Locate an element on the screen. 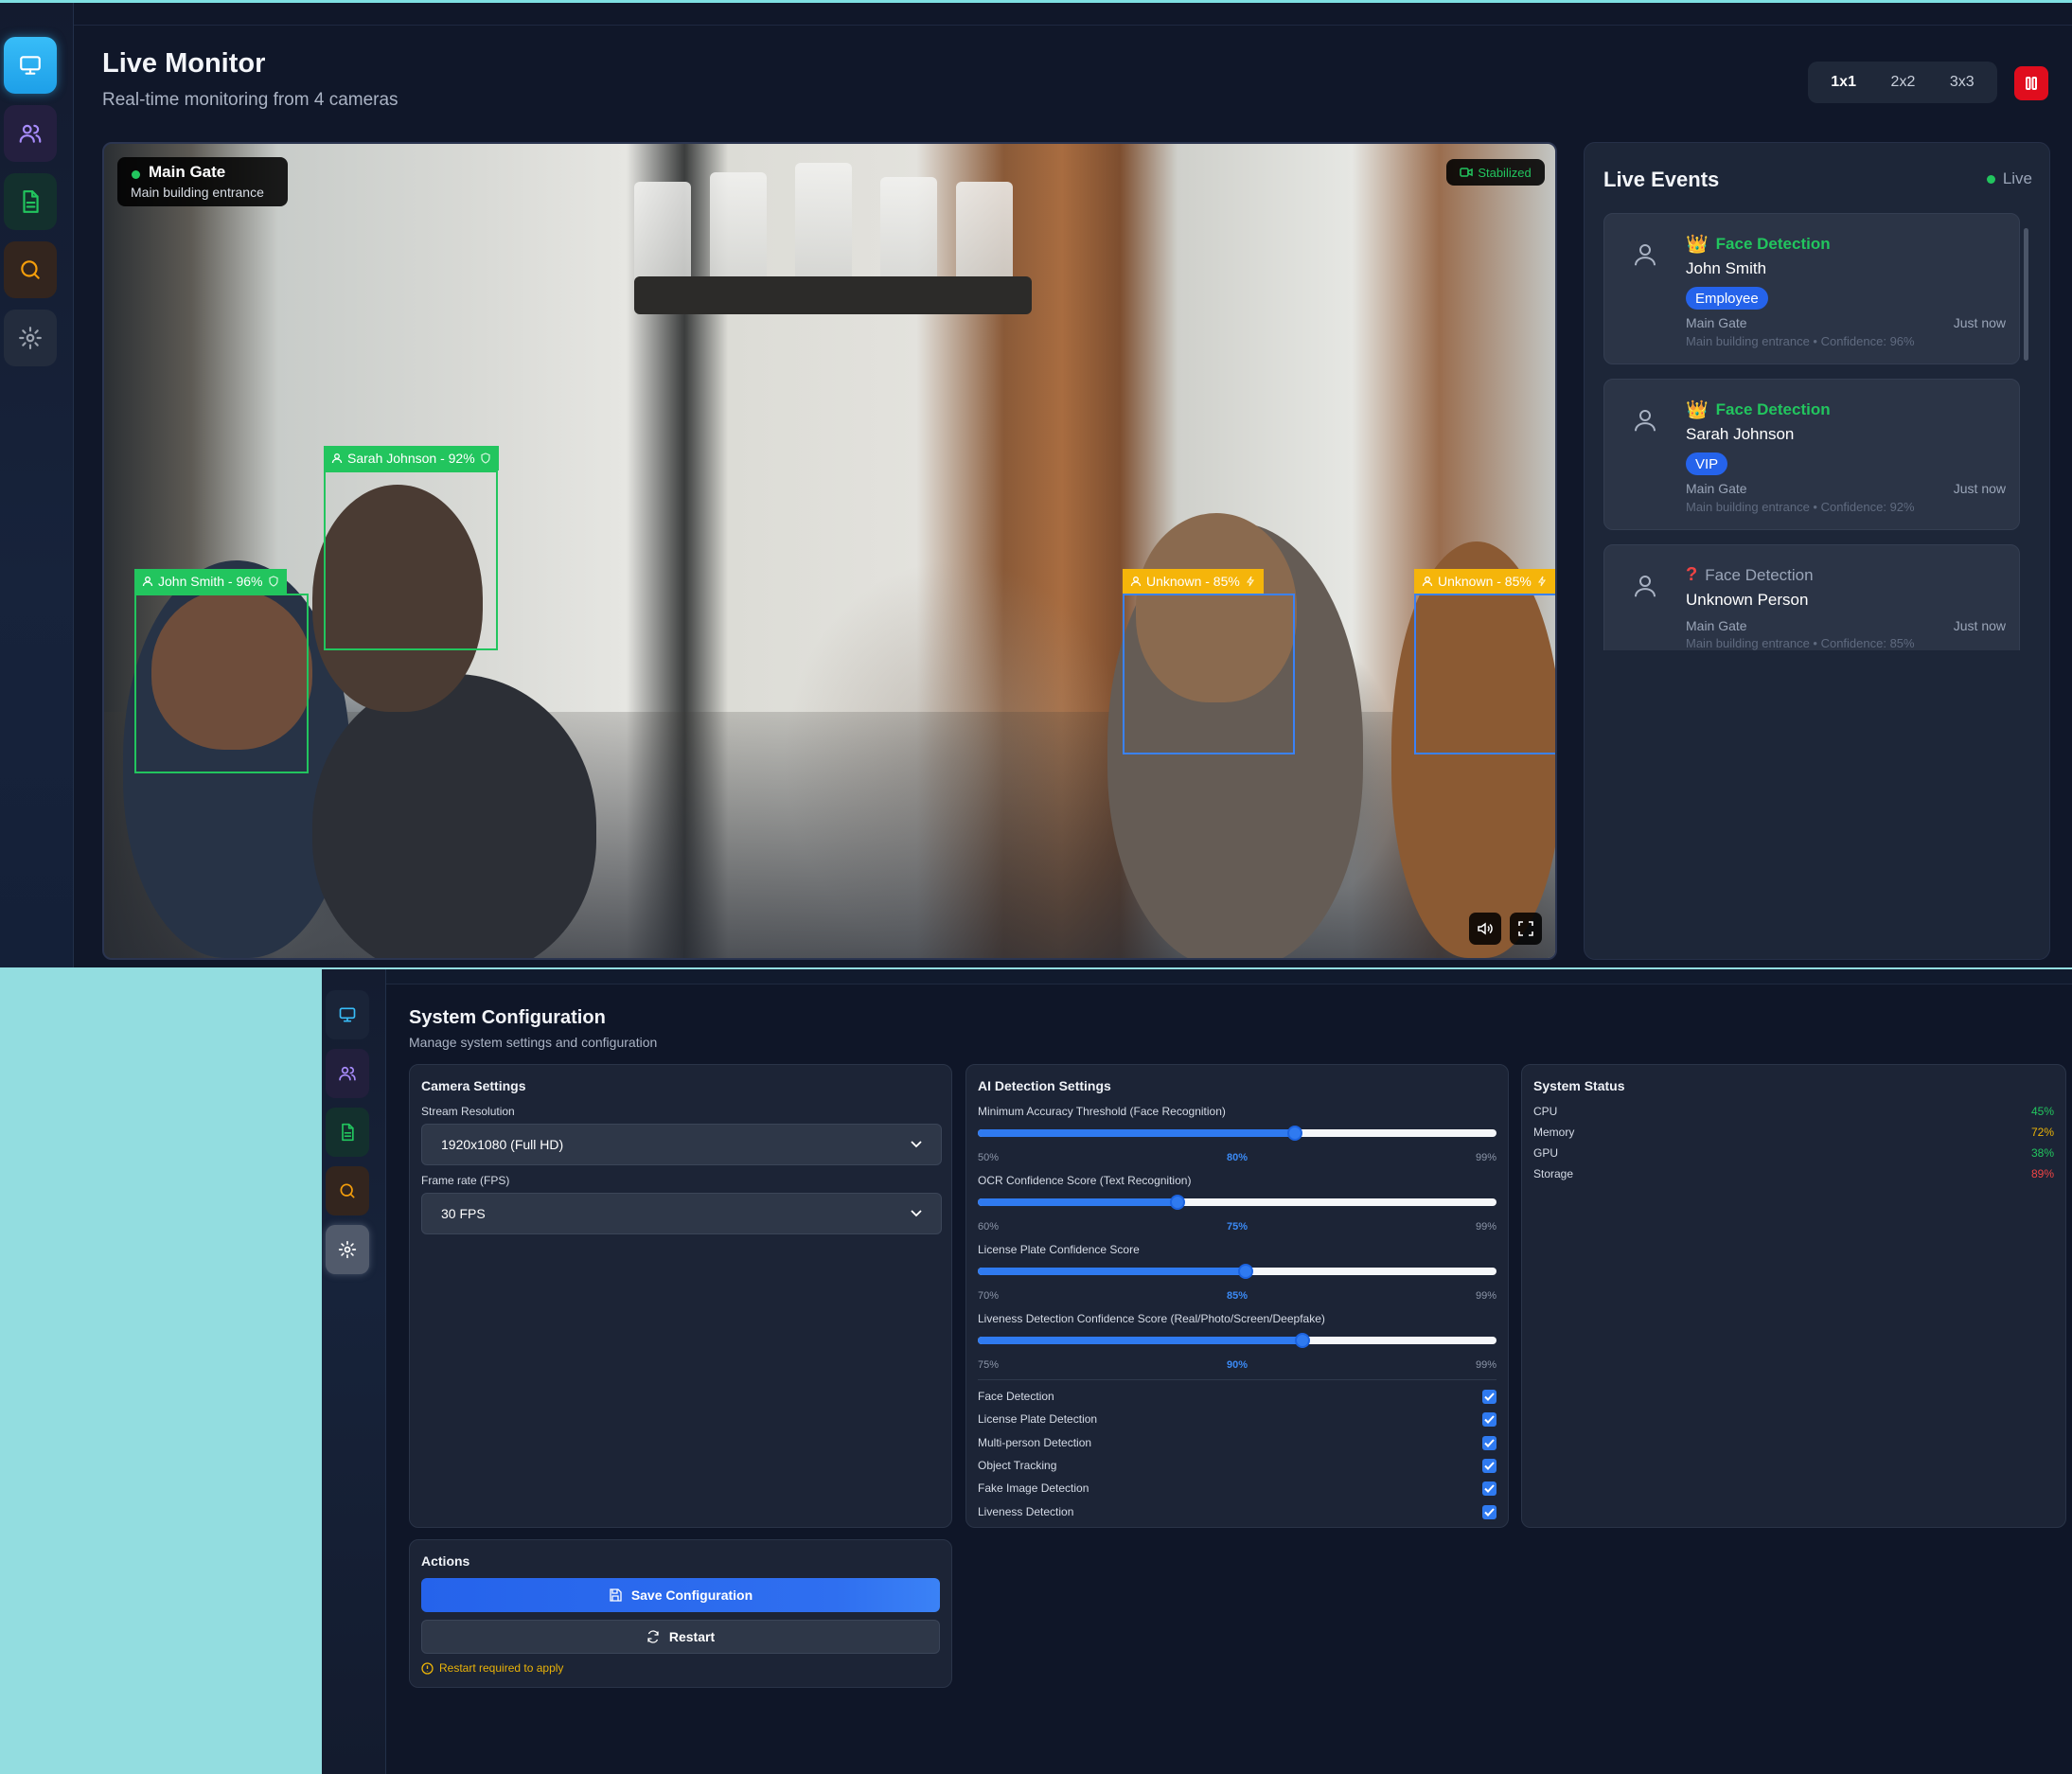 The height and width of the screenshot is (1774, 2072). scene-chandelier is located at coordinates (833, 295).